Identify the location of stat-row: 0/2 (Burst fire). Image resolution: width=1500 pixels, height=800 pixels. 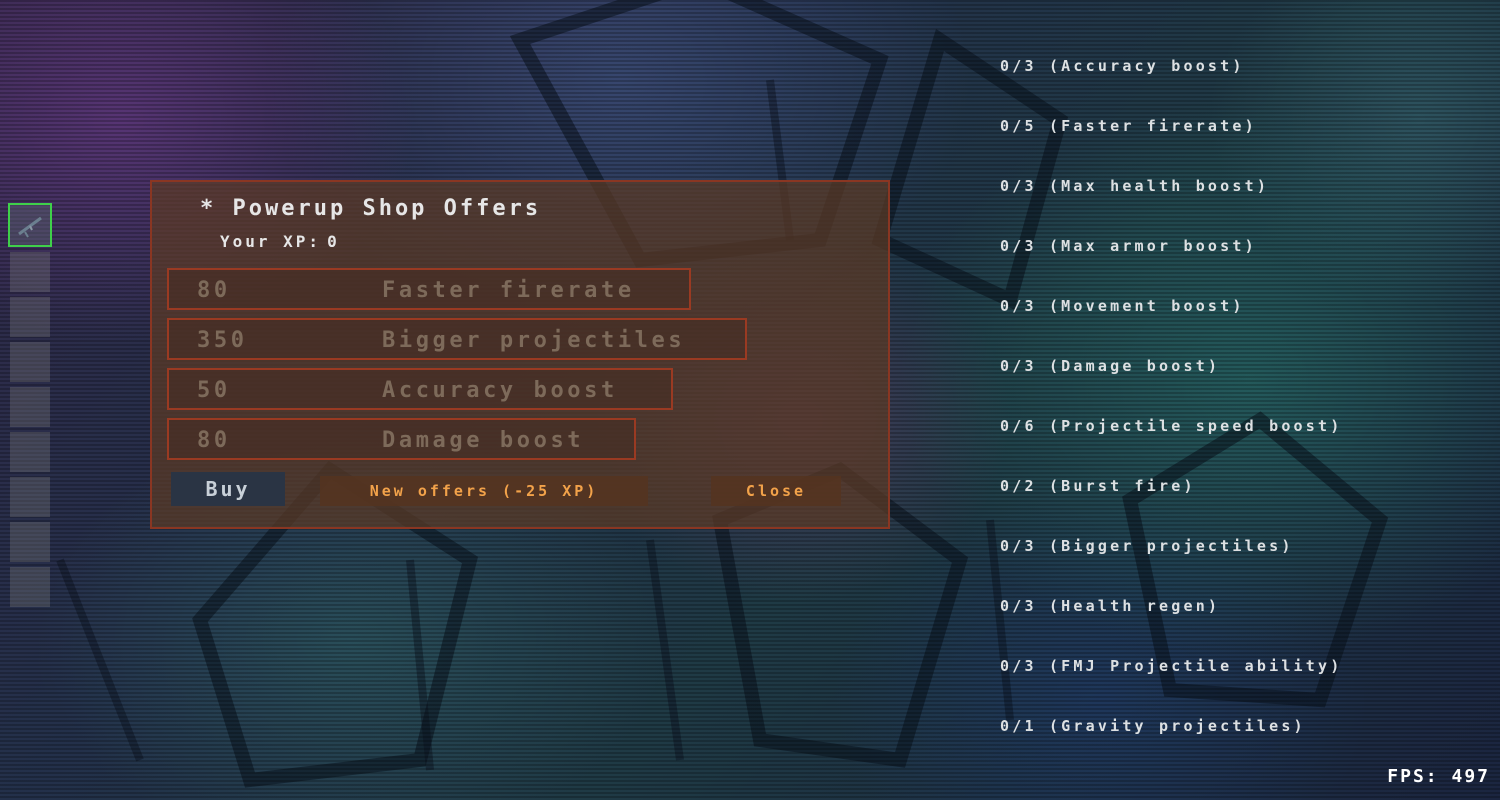
(1171, 486).